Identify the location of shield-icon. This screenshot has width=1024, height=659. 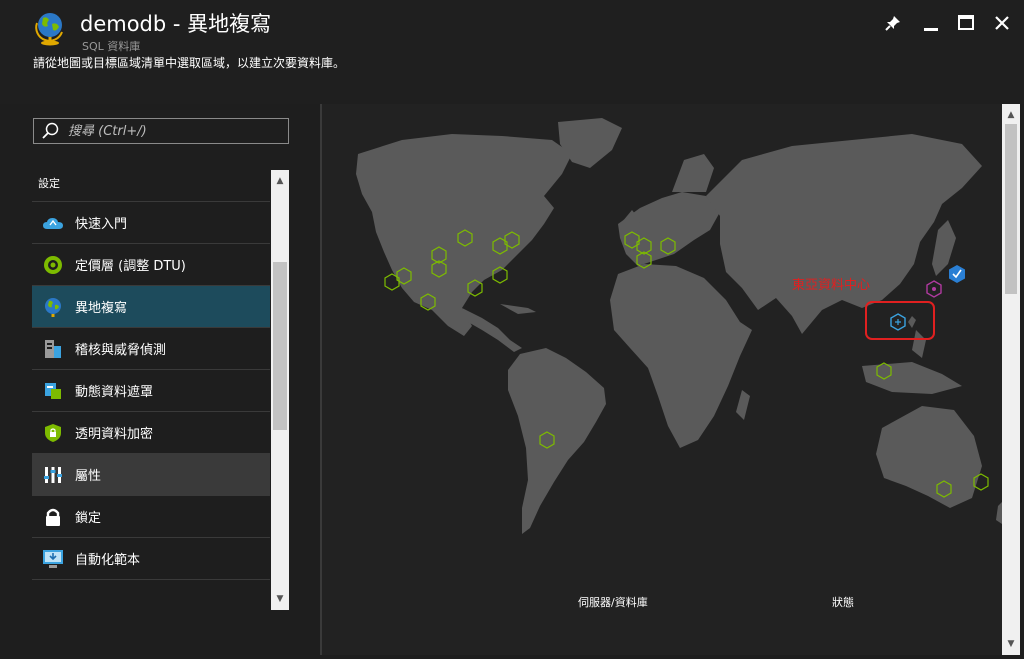
(53, 433).